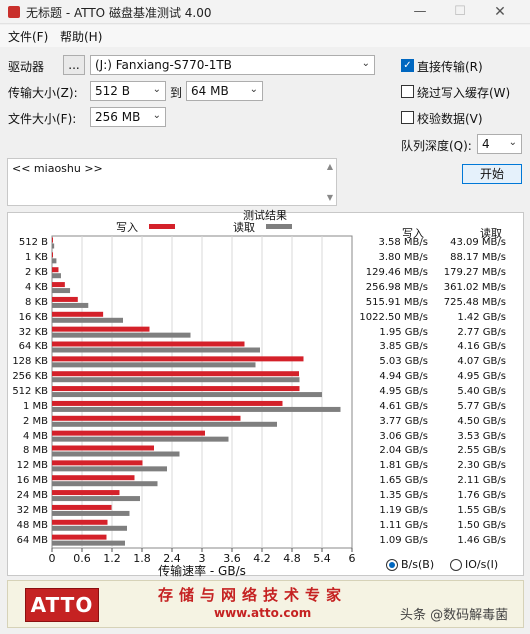 This screenshot has height=634, width=530. I want to click on write-value: 2.04 GB/s, so click(403, 451).